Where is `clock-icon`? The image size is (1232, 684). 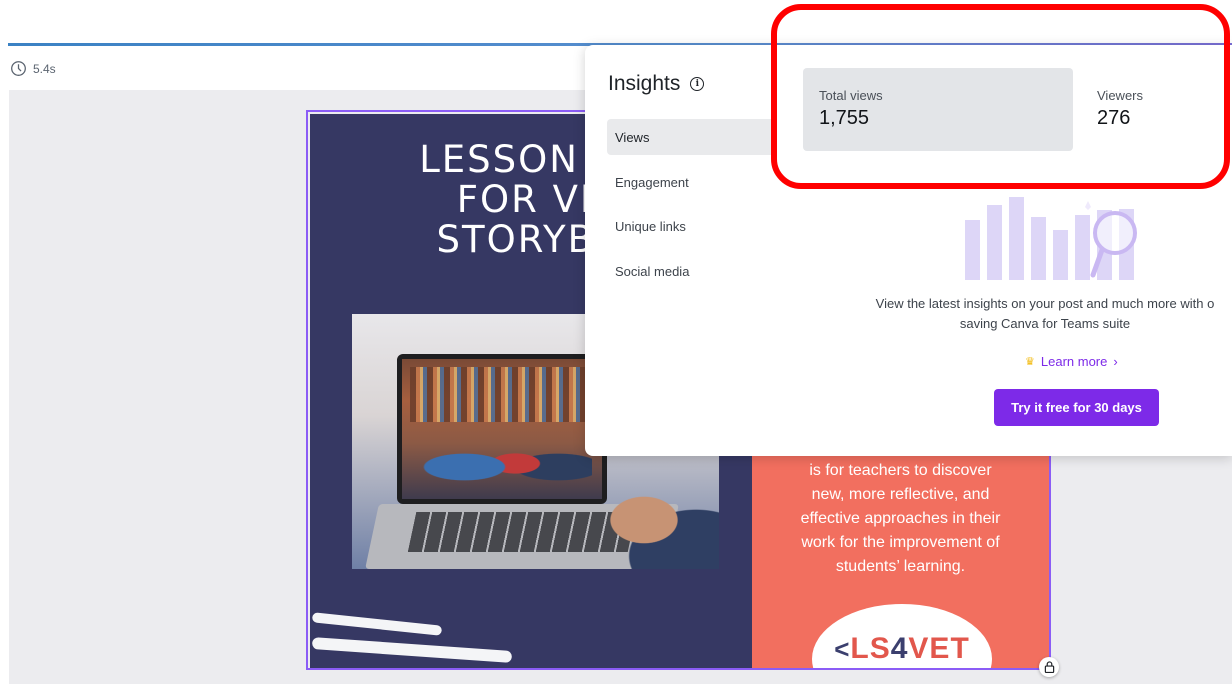
clock-icon is located at coordinates (18, 68).